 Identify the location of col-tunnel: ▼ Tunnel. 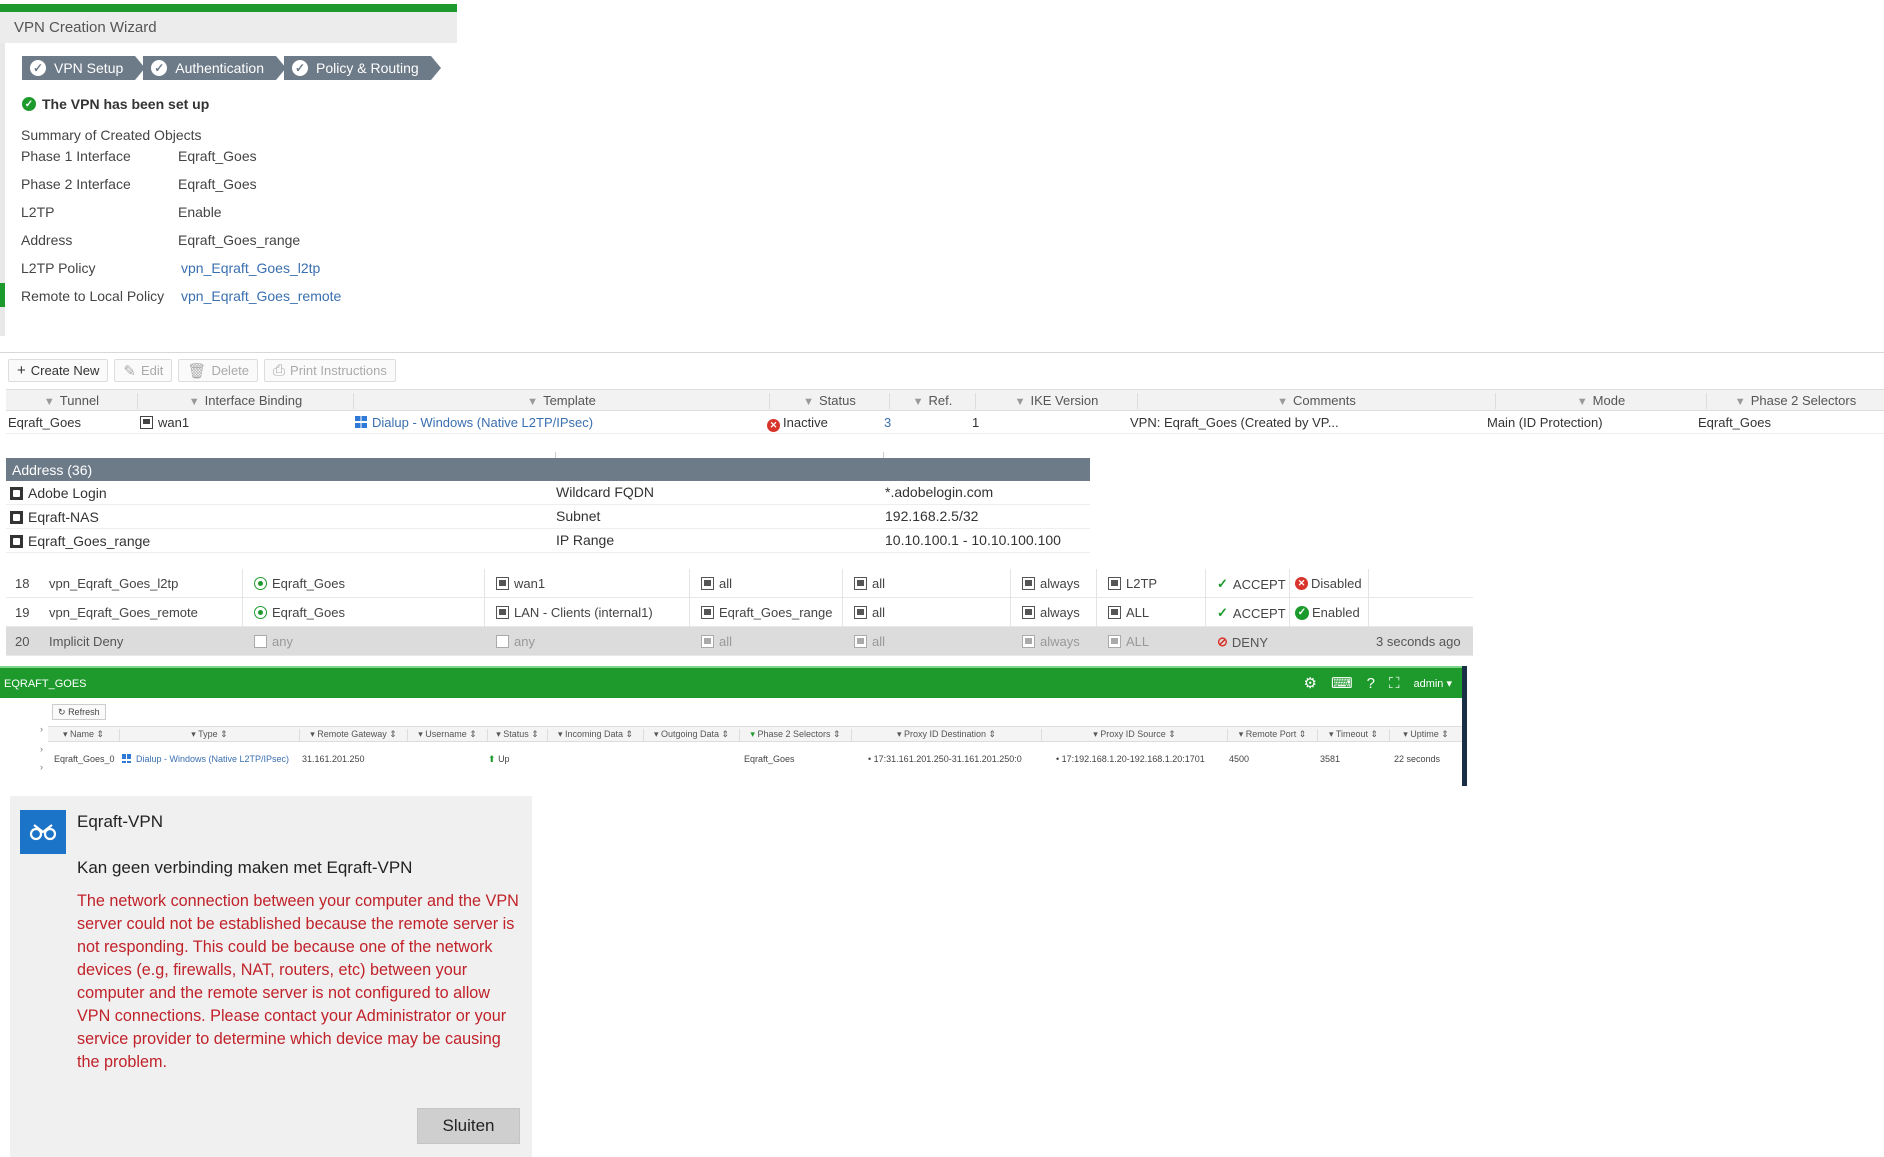
(72, 401).